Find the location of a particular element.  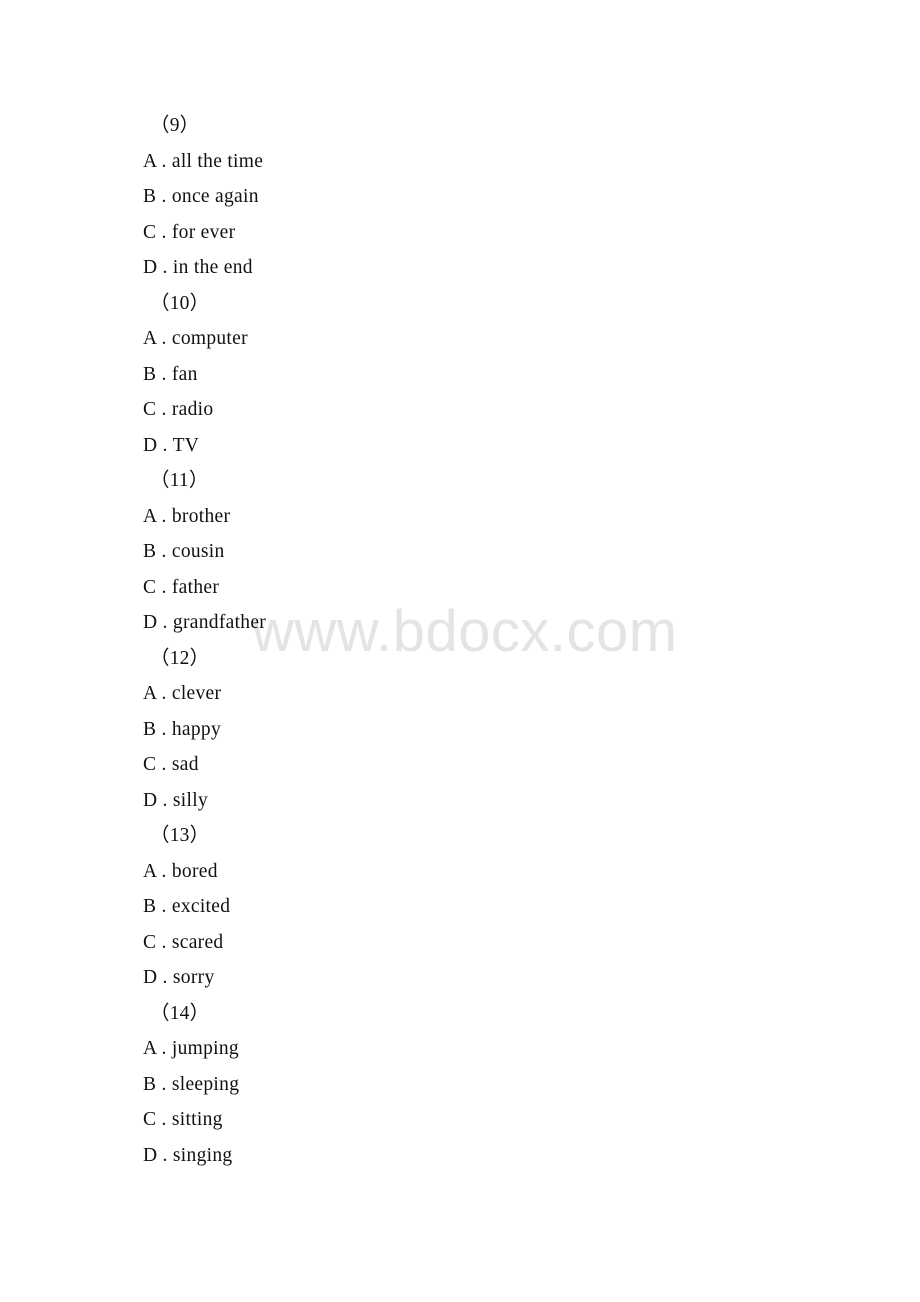

answer-option: D . silly is located at coordinates (460, 801).